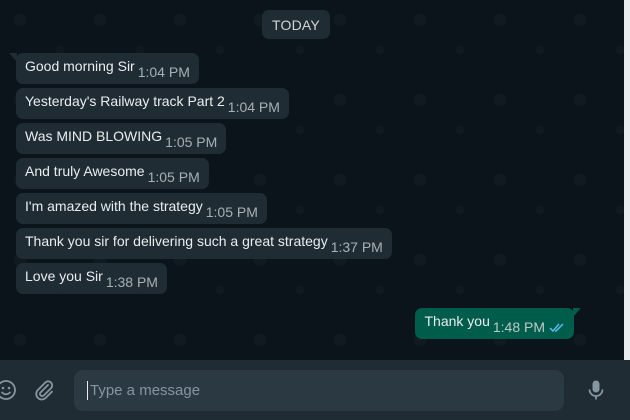 The image size is (630, 420). I want to click on message-bubble-outgoing: Thank you 1:48 PM, so click(498, 323).